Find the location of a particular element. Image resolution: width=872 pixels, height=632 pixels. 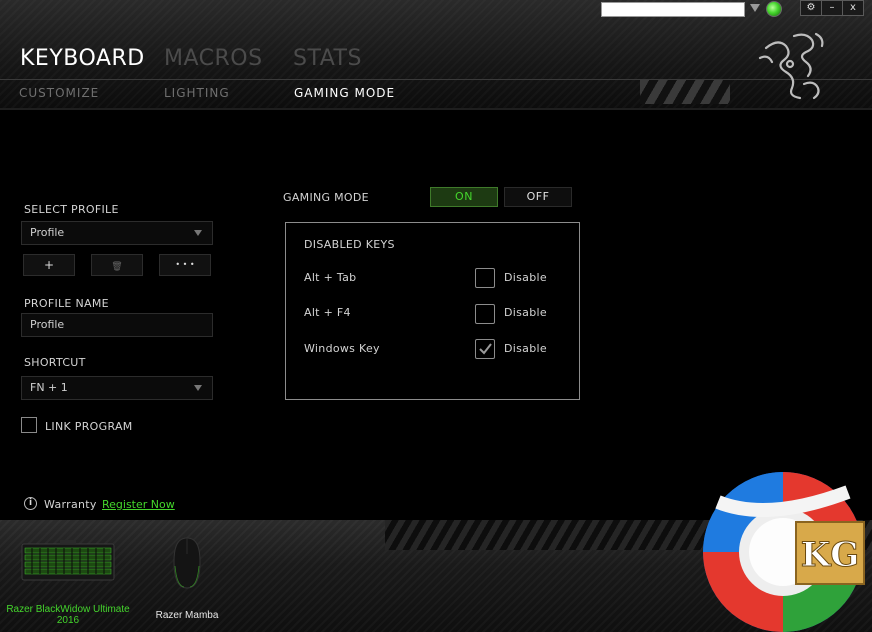

trash-icon: 🗑 is located at coordinates (117, 267).